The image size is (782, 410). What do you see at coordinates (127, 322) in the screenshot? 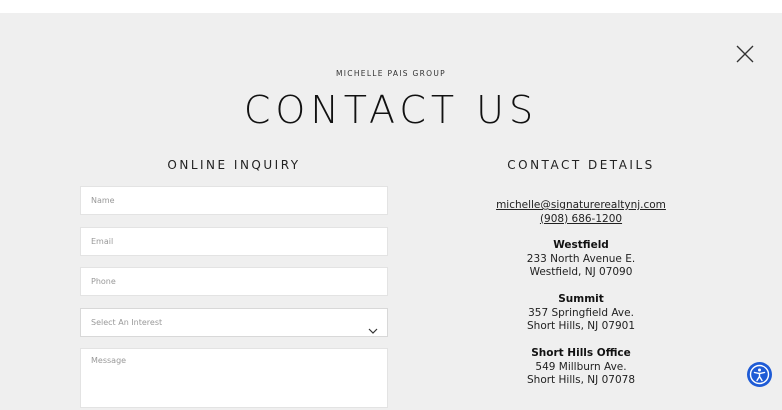
I see `interest-placeholder: Select An Interest` at bounding box center [127, 322].